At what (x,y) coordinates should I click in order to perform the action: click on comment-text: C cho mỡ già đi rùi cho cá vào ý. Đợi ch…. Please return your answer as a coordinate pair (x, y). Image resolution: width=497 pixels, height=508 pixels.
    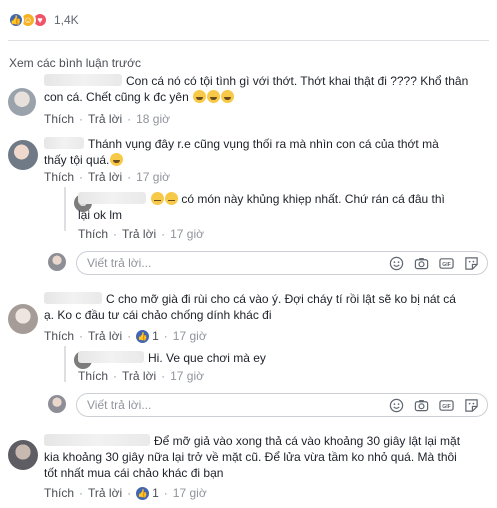
    Looking at the image, I should click on (250, 307).